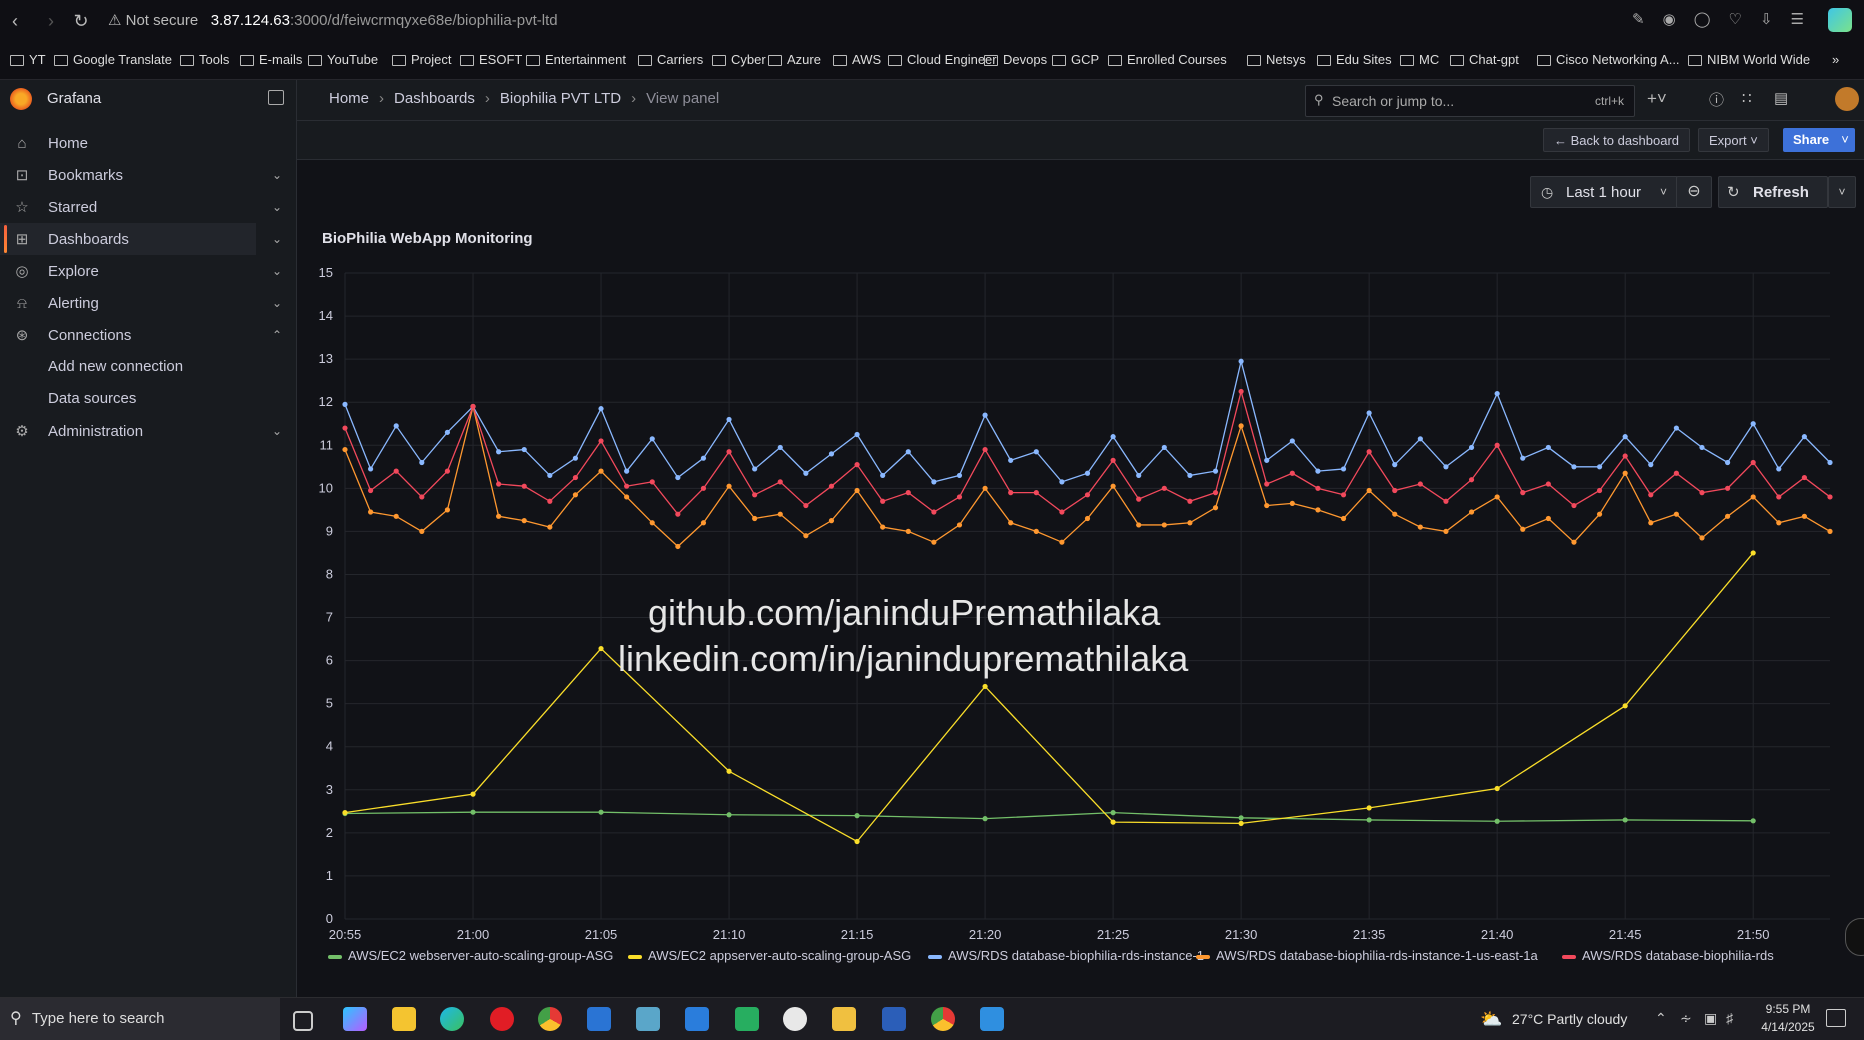 The width and height of the screenshot is (1864, 1040). What do you see at coordinates (277, 335) in the screenshot?
I see `chevron-up-icon: ⌃` at bounding box center [277, 335].